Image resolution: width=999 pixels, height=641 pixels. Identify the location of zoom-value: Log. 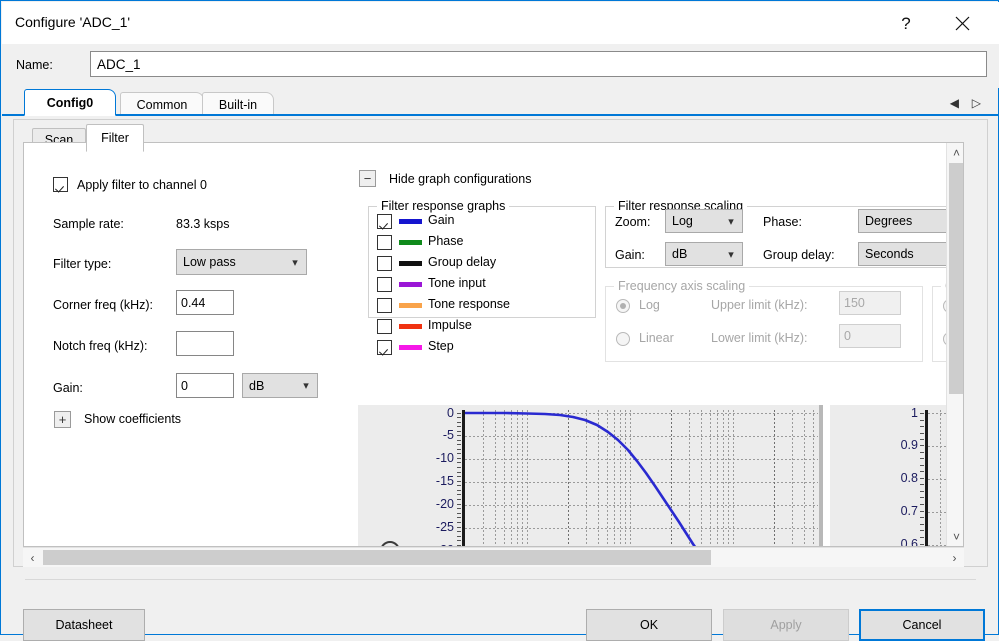
(682, 221).